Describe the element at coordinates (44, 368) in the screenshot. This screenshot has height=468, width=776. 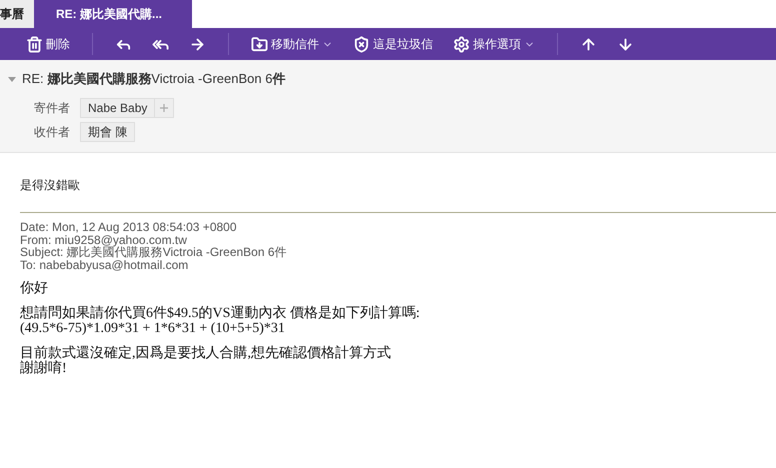
I see `message-text: 謝謝唷!` at that location.